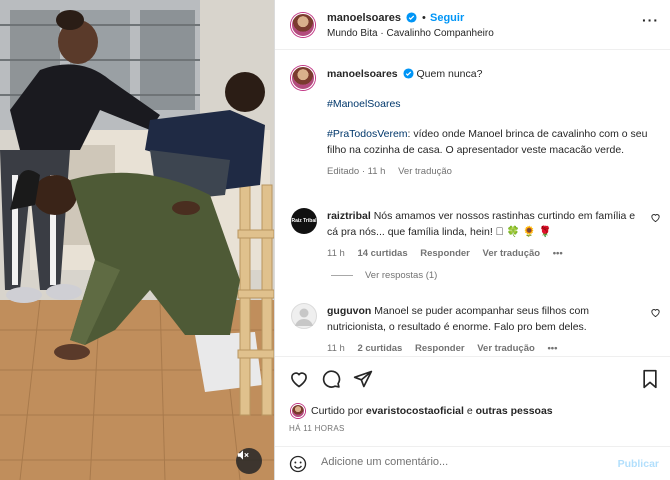  What do you see at coordinates (449, 74) in the screenshot?
I see `caption-text: Quem nunca?` at bounding box center [449, 74].